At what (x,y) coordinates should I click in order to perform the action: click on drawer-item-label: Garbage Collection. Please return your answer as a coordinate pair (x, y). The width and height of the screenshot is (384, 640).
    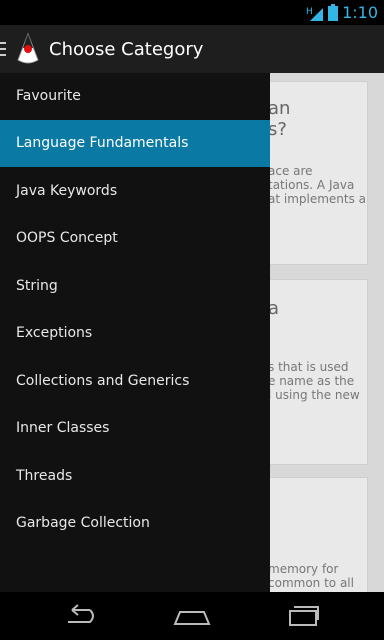
    Looking at the image, I should click on (83, 523).